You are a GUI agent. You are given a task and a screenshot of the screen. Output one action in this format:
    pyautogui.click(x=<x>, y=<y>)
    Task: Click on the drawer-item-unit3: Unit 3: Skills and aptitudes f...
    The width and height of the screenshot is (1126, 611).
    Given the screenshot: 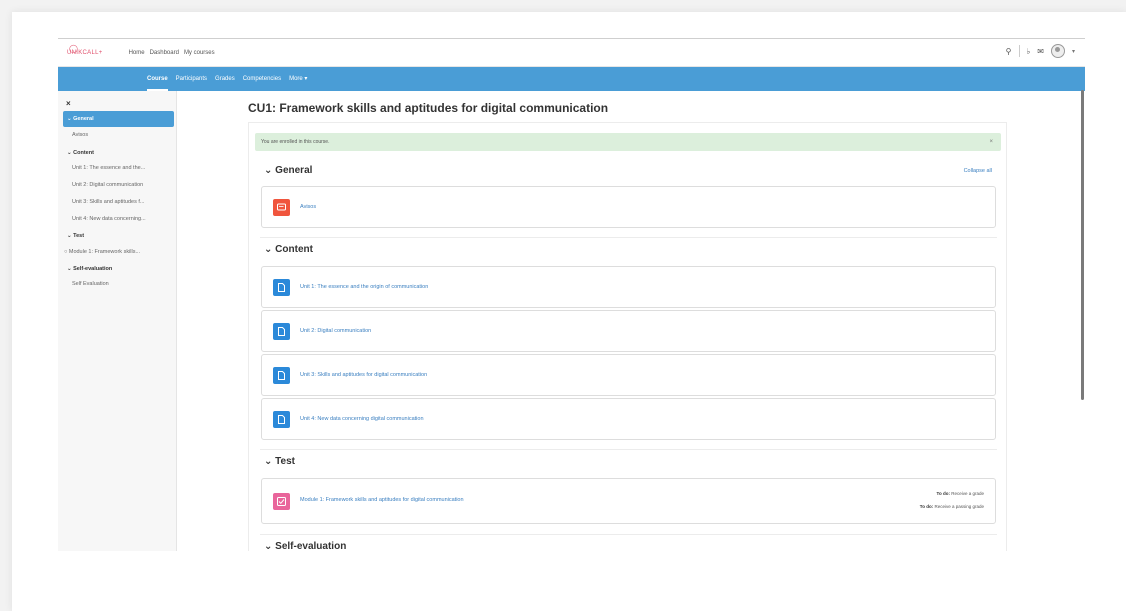 What is the action you would take?
    pyautogui.click(x=121, y=202)
    